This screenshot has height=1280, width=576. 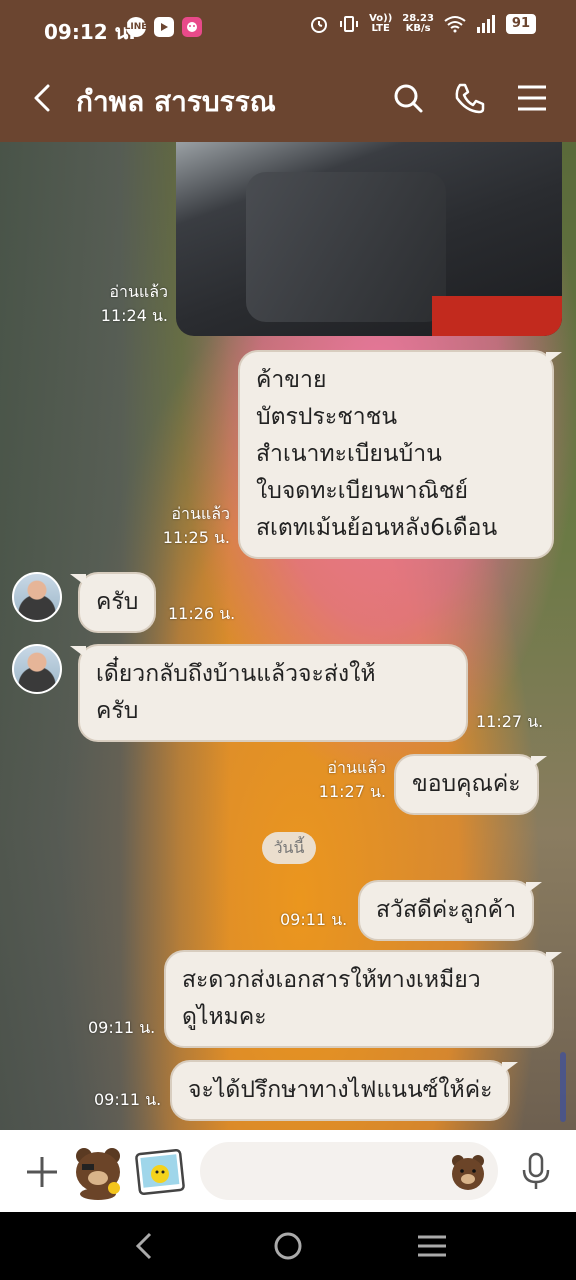 What do you see at coordinates (134, 304) in the screenshot?
I see `photo-read-receipt: อ่านแล้ว 11:24 น.` at bounding box center [134, 304].